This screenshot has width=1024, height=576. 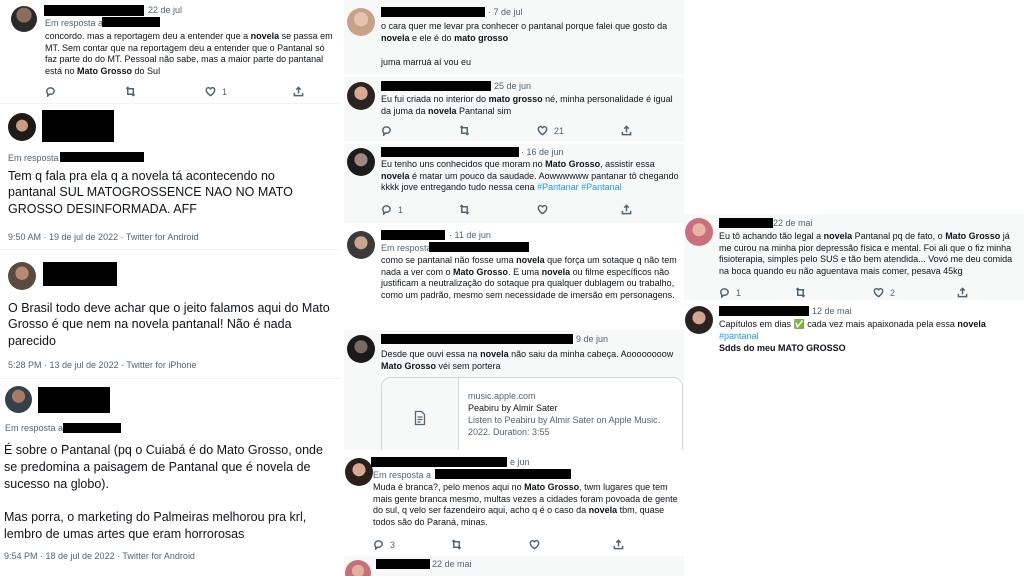 I want to click on reply-count: 3, so click(x=393, y=544).